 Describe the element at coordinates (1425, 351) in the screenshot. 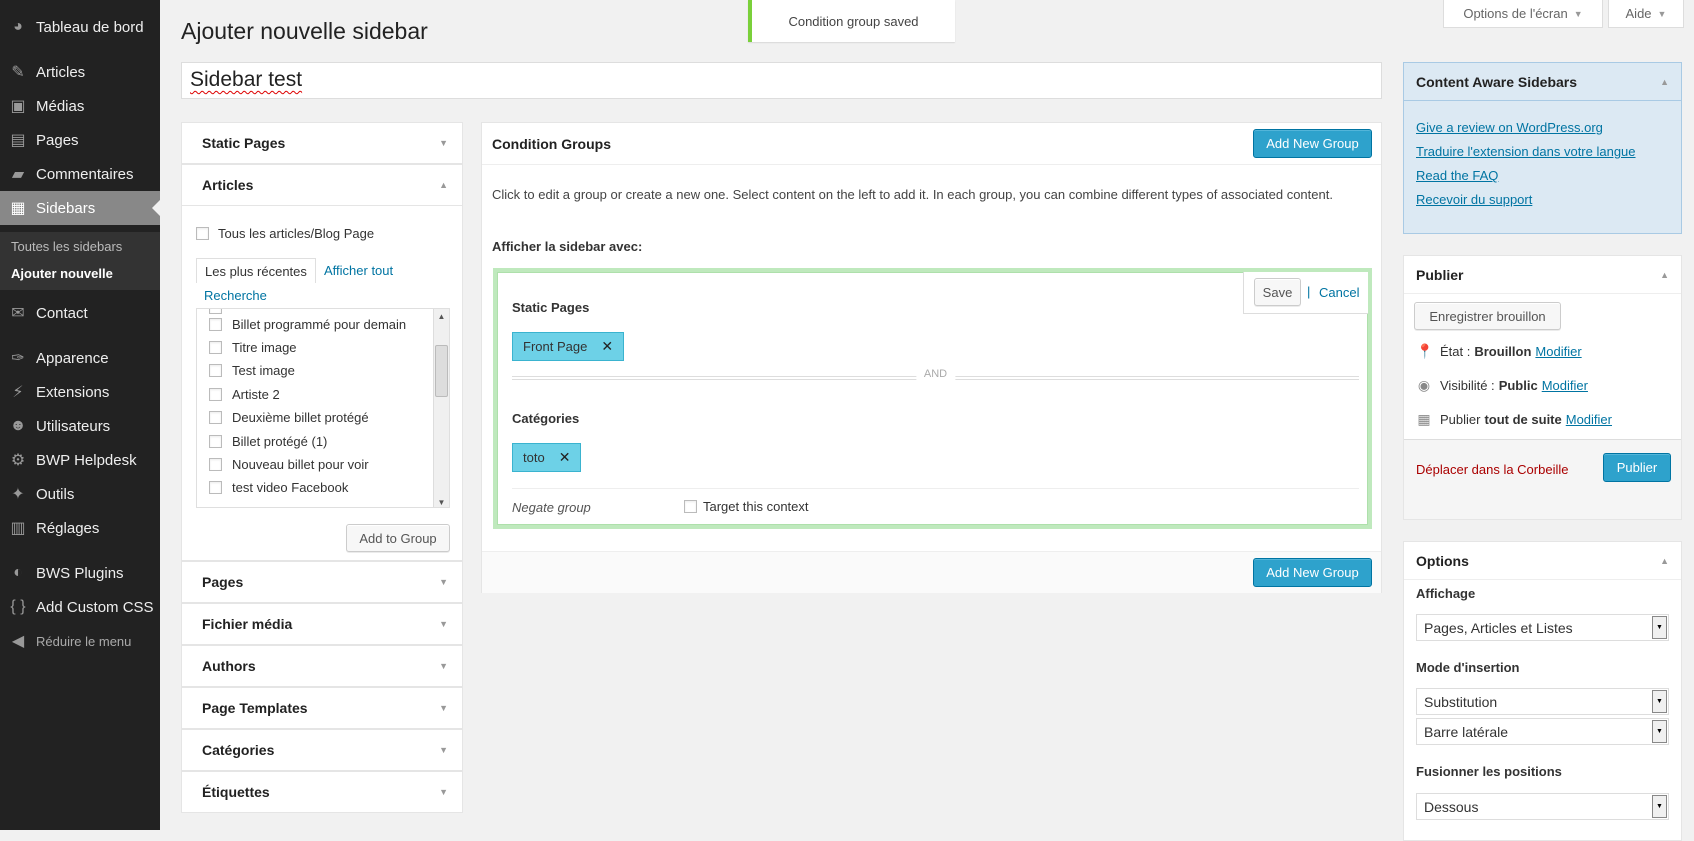

I see `pin-icon: 📍` at that location.